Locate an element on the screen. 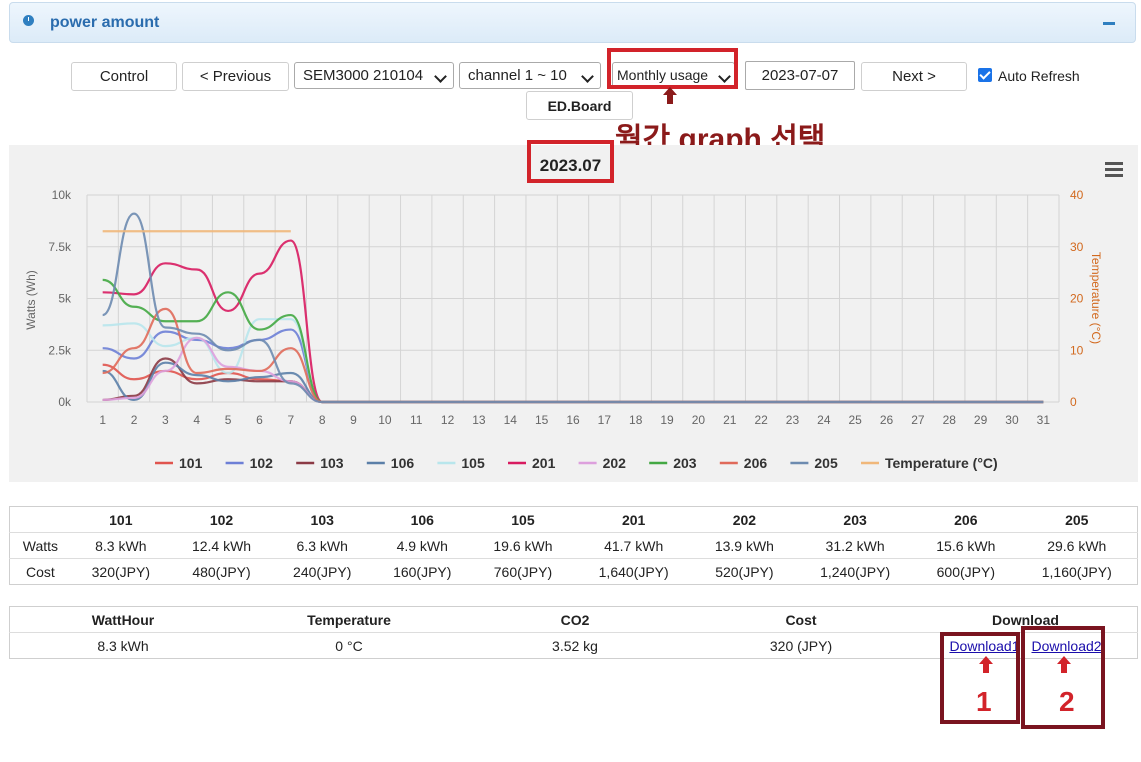  table-cell: 41.7 kWh is located at coordinates (633, 545).